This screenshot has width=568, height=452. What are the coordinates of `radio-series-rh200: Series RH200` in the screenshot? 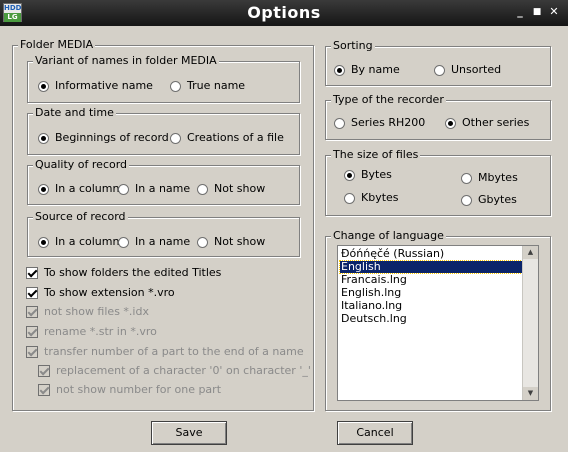 It's located at (379, 122).